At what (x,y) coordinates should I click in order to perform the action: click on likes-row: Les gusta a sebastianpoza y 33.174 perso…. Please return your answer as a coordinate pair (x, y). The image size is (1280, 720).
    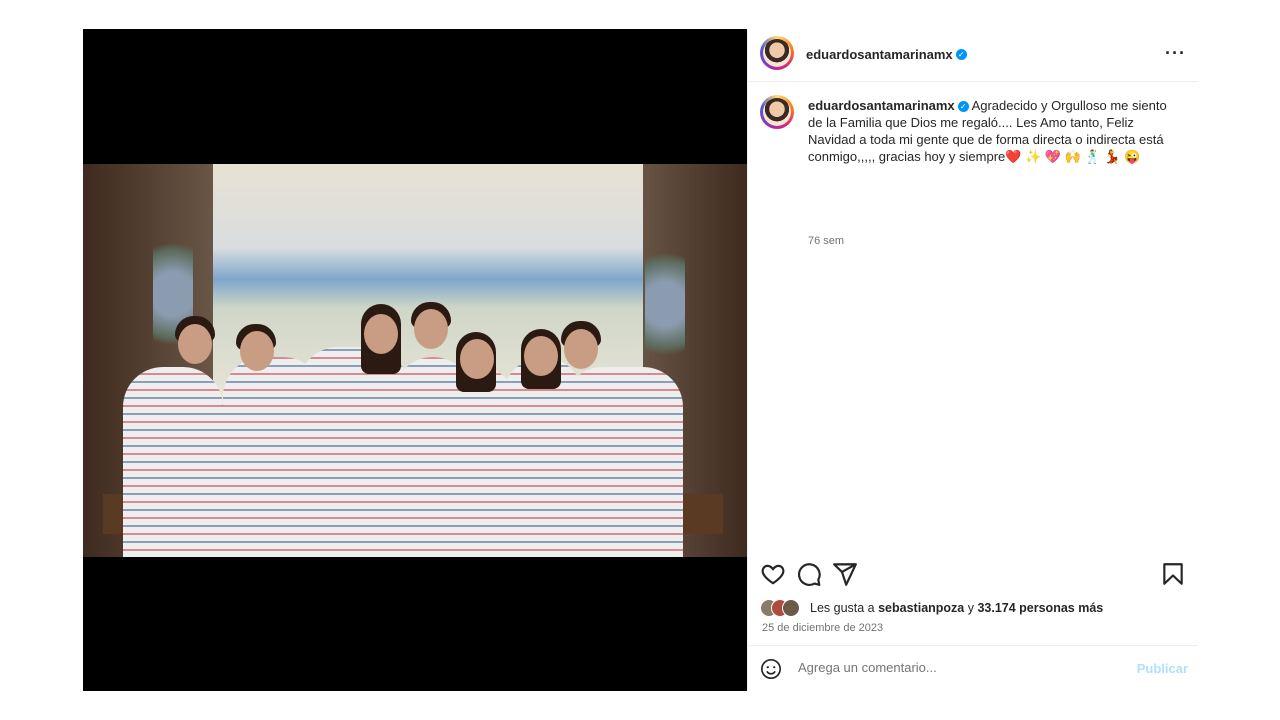
    Looking at the image, I should click on (975, 609).